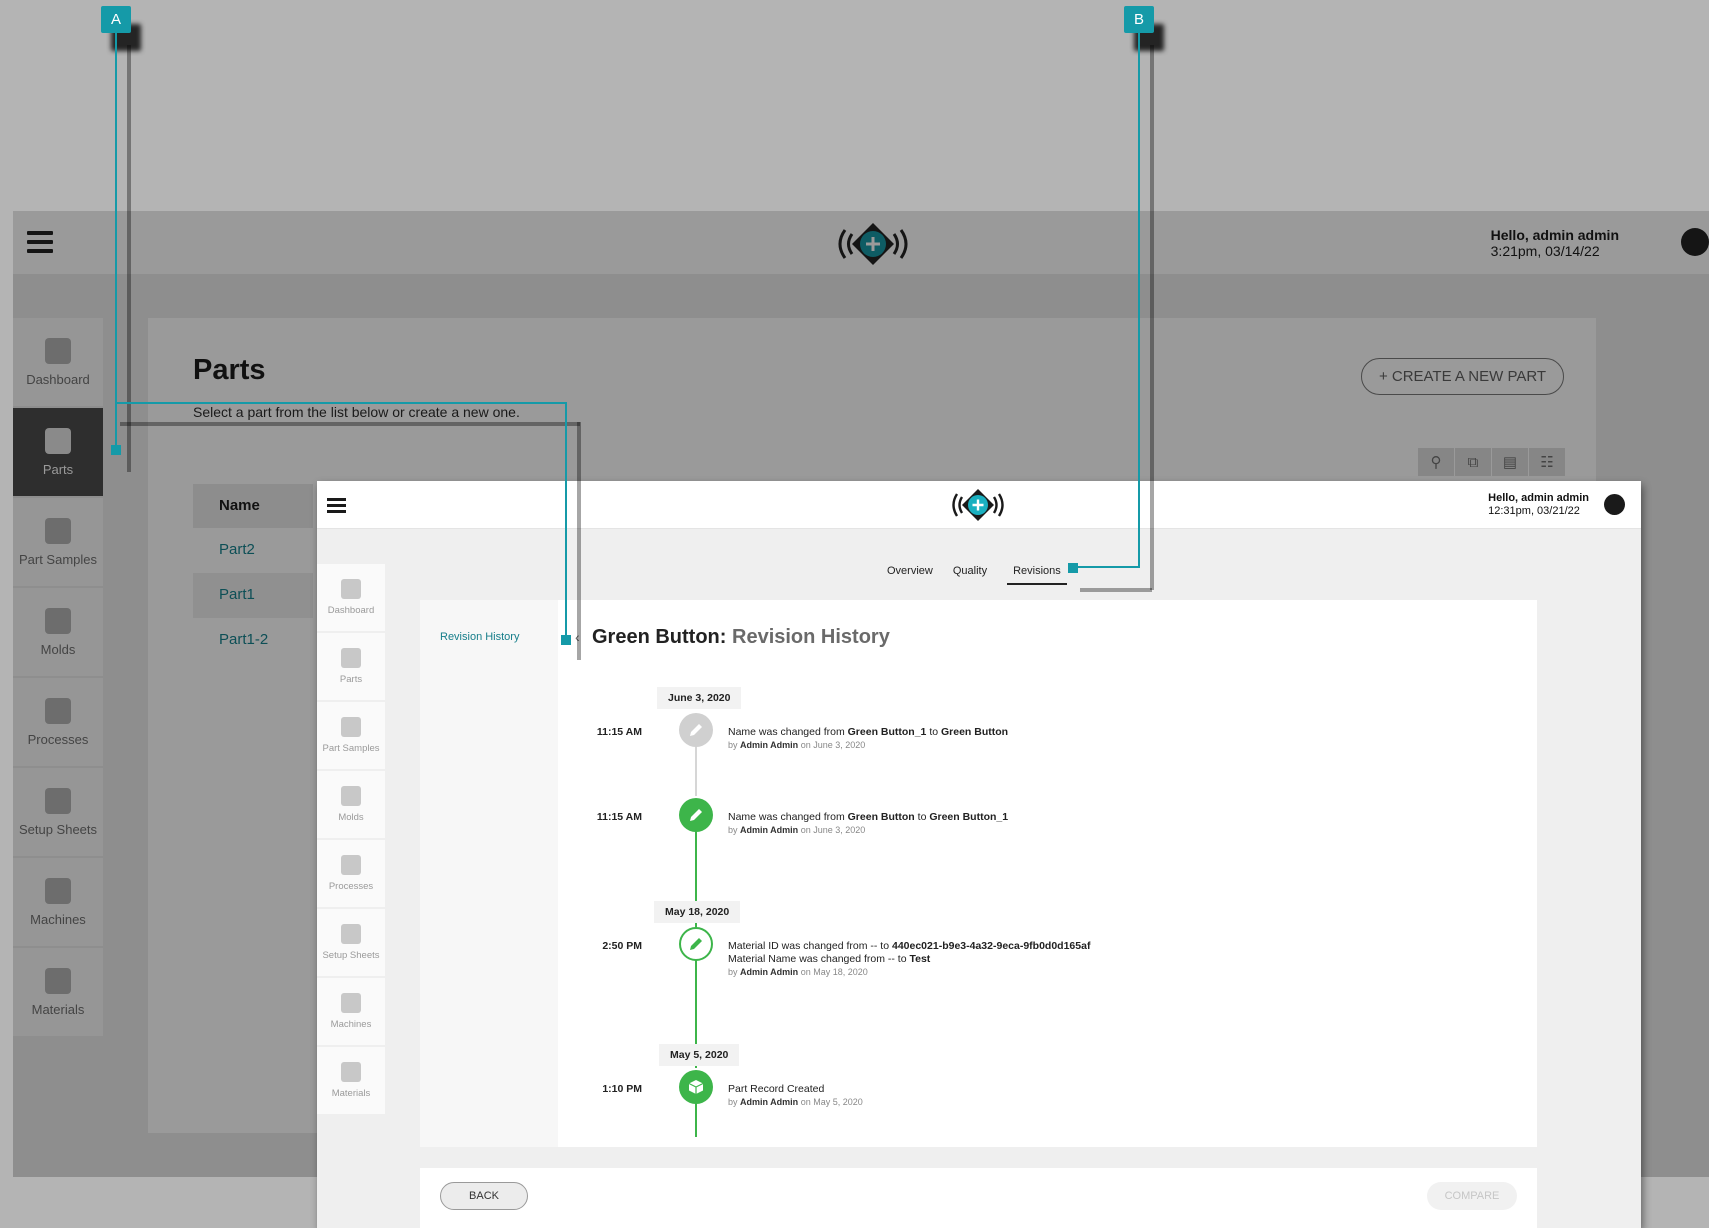  Describe the element at coordinates (351, 666) in the screenshot. I see `nav-parts: Parts` at that location.